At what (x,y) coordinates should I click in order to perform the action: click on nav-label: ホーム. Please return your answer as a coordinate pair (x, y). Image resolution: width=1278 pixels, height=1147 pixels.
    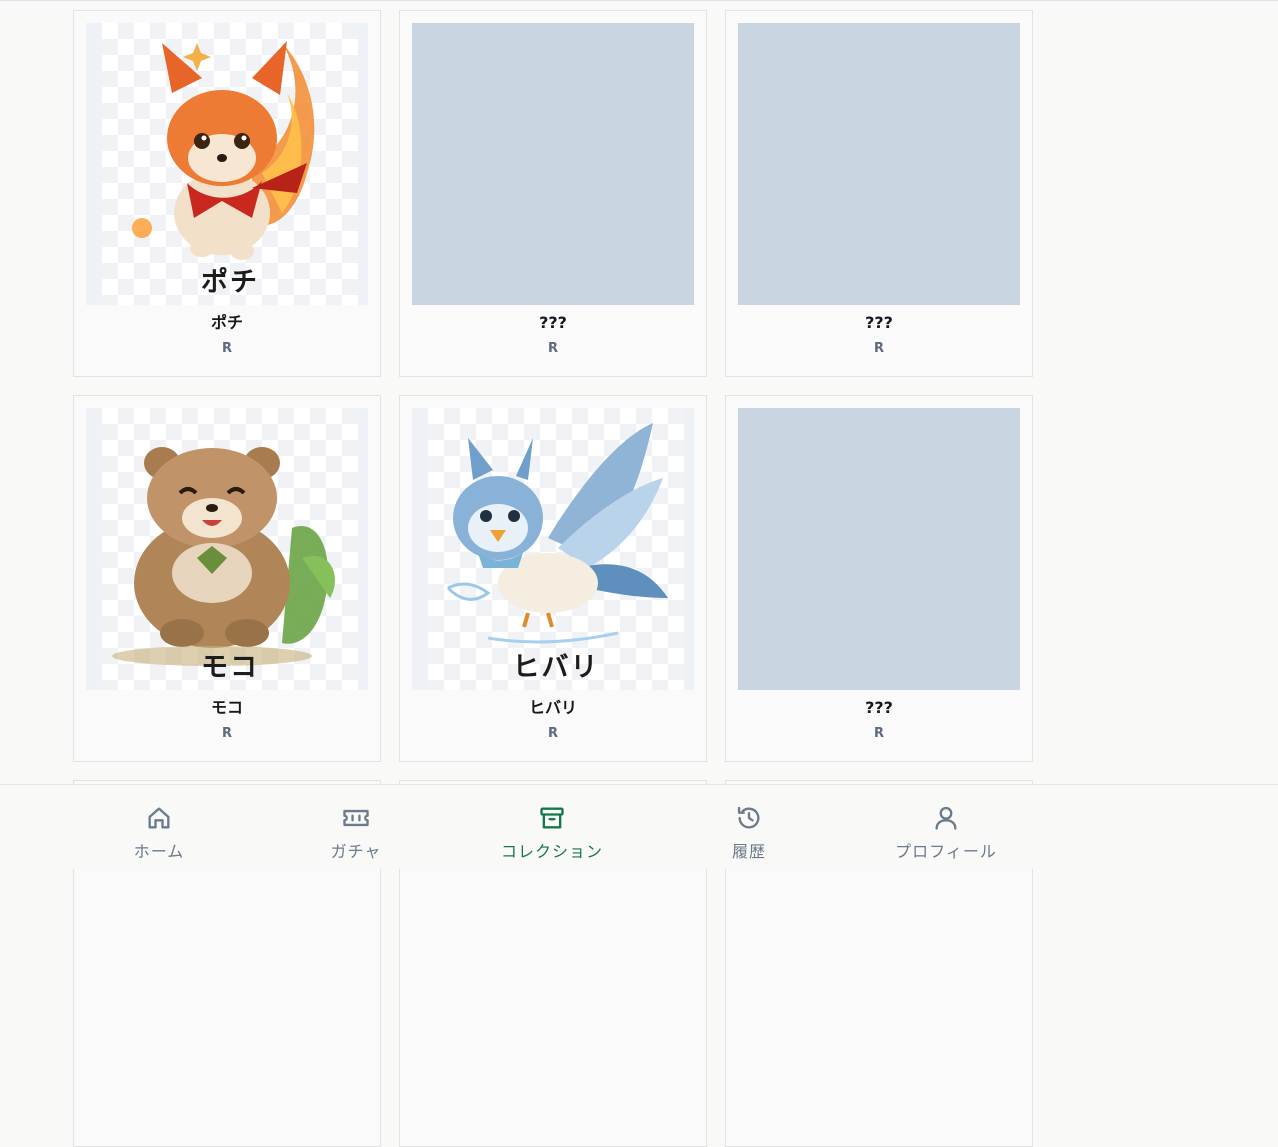
    Looking at the image, I should click on (159, 851).